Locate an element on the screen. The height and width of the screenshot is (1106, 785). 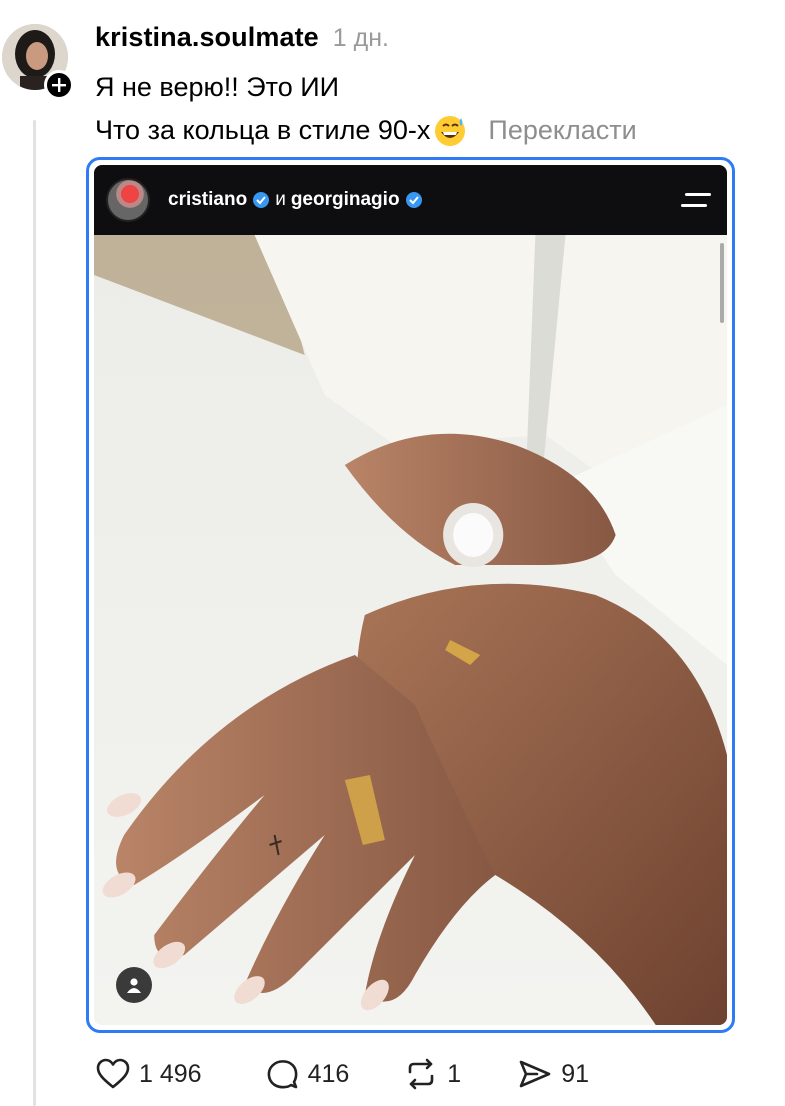
post-header: kristina.soulmate 1 дн. is located at coordinates (242, 37).